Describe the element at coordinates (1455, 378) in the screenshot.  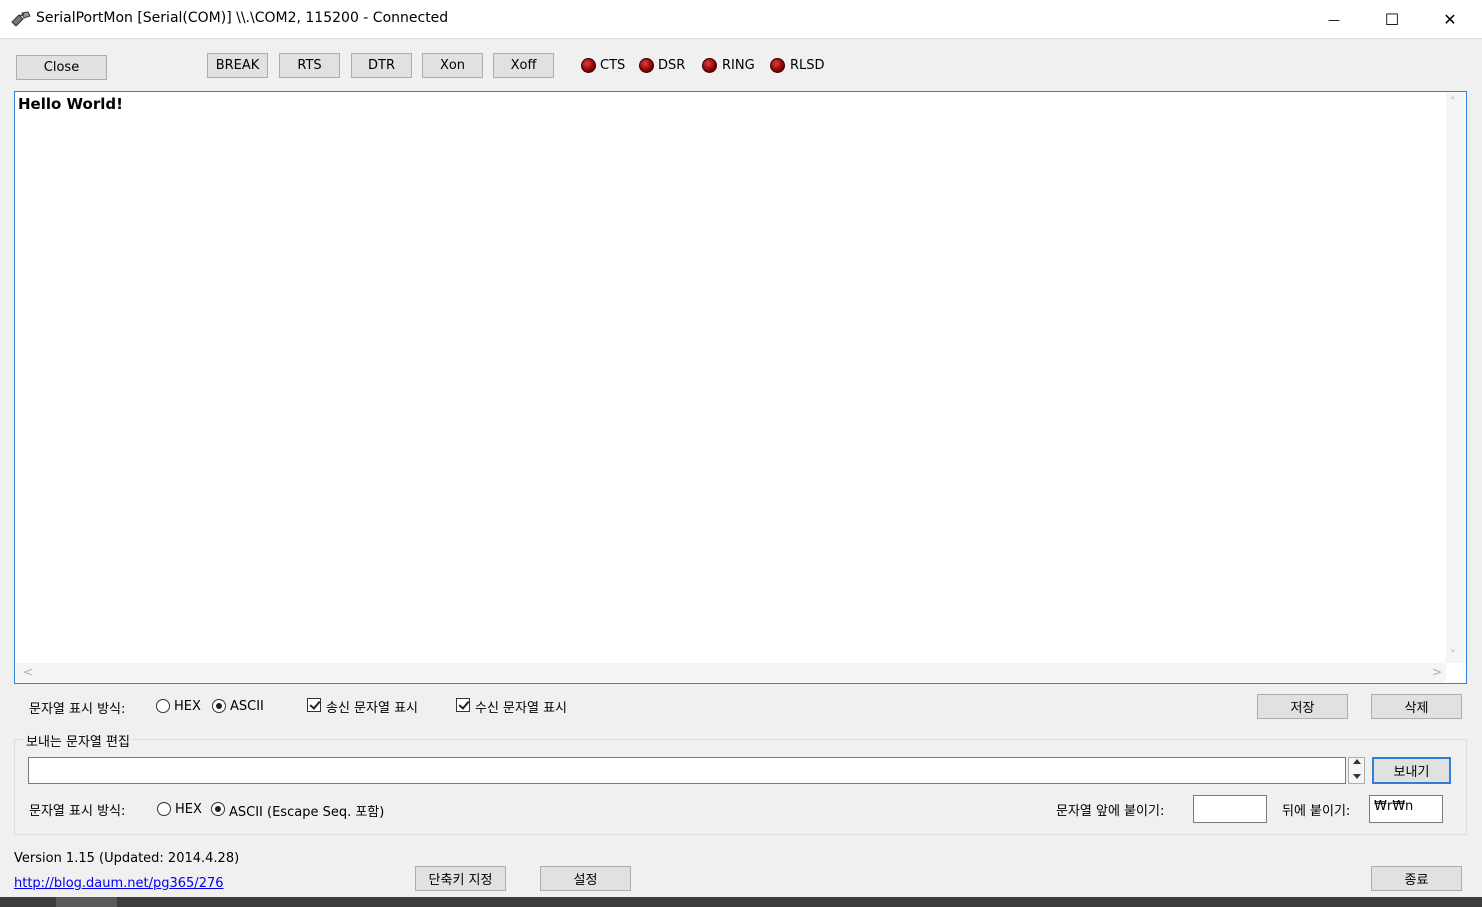
I see `vertical-scrollbar: ˄ ˅` at that location.